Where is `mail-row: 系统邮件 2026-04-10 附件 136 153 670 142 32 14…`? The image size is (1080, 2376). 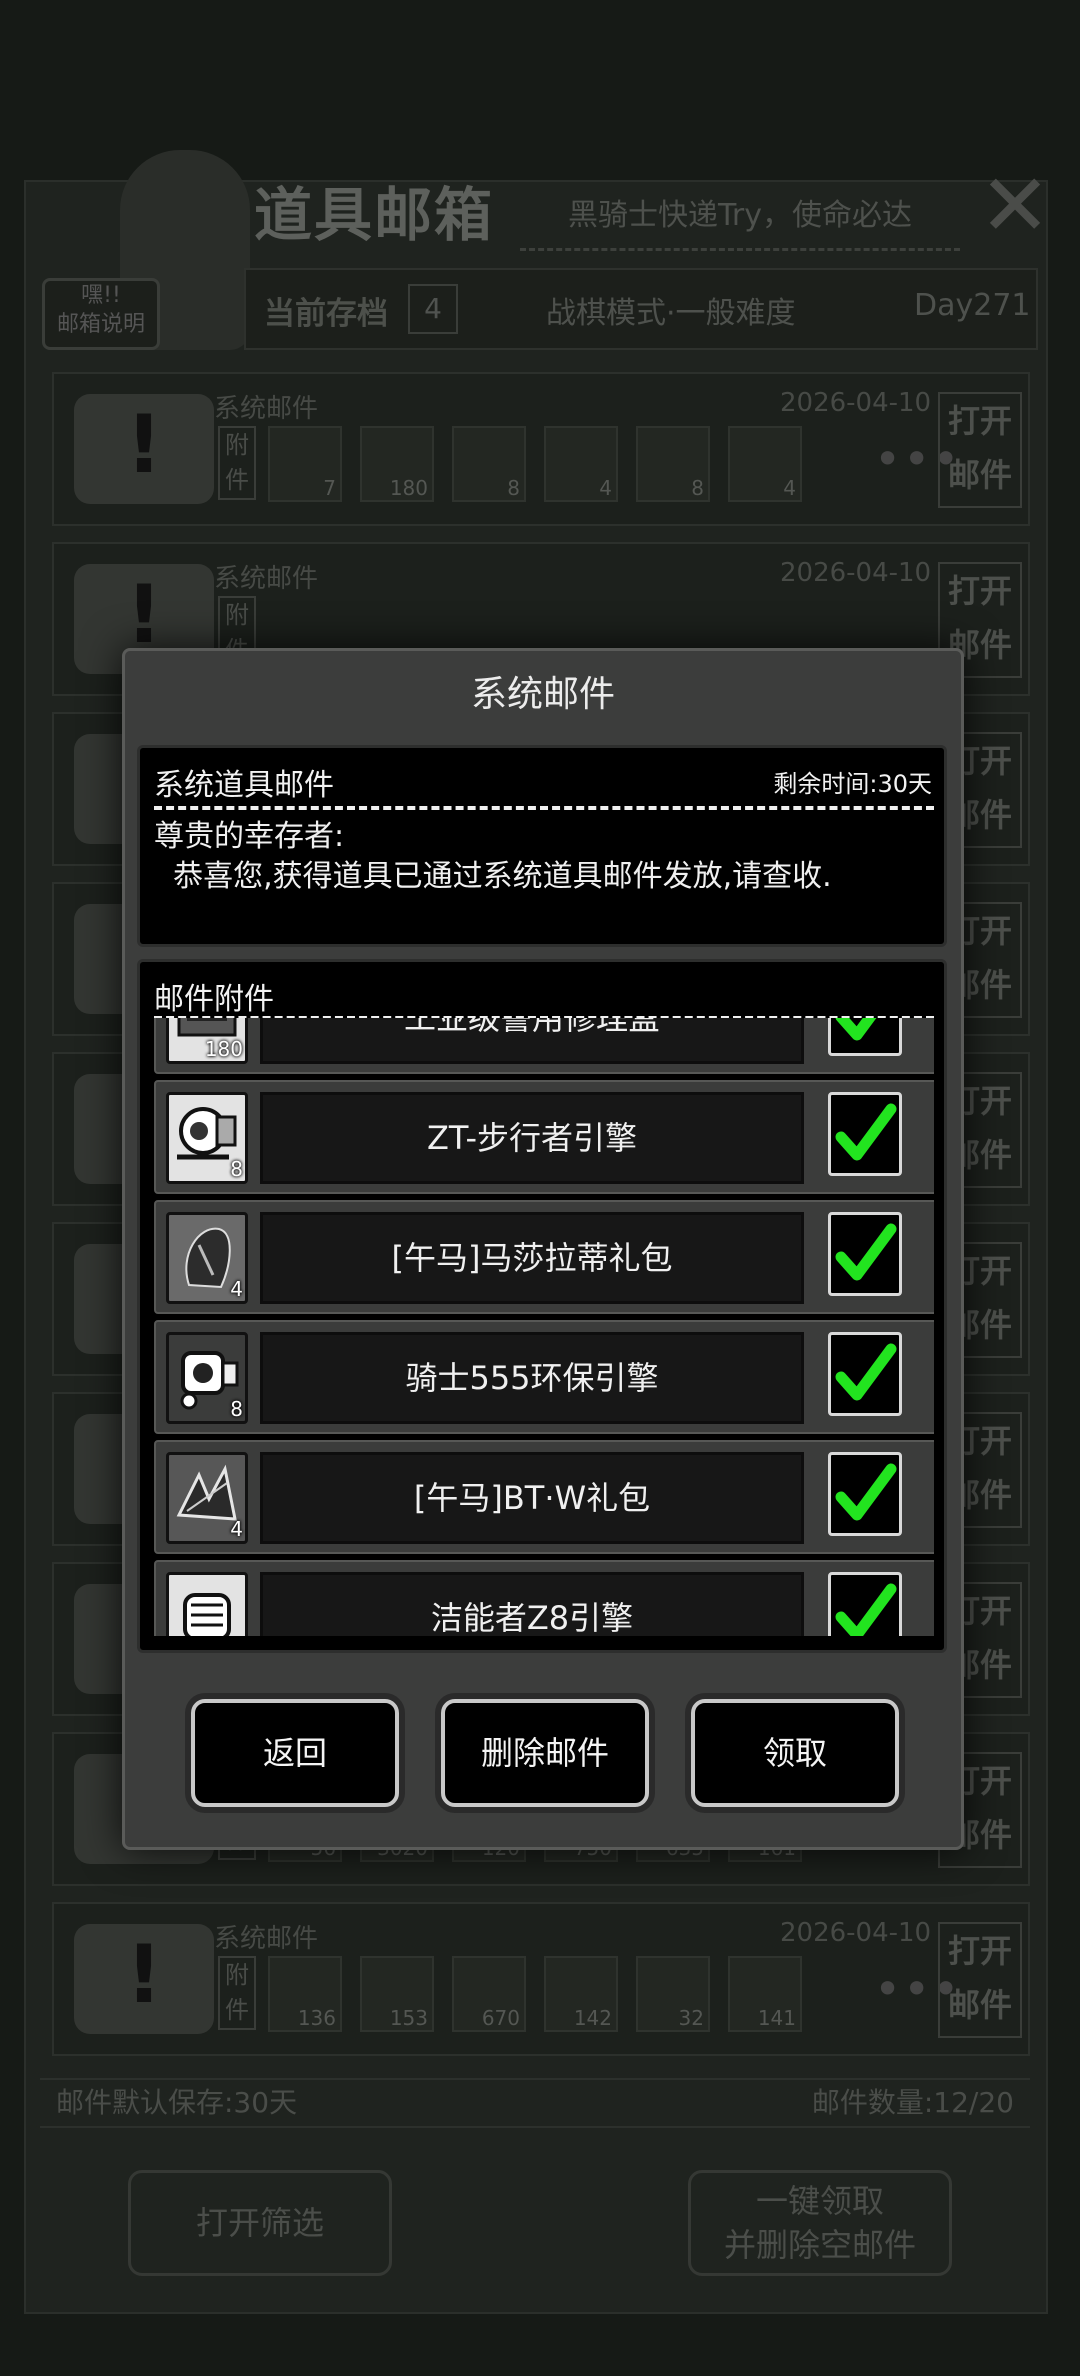 mail-row: 系统邮件 2026-04-10 附件 136 153 670 142 32 14… is located at coordinates (541, 1979).